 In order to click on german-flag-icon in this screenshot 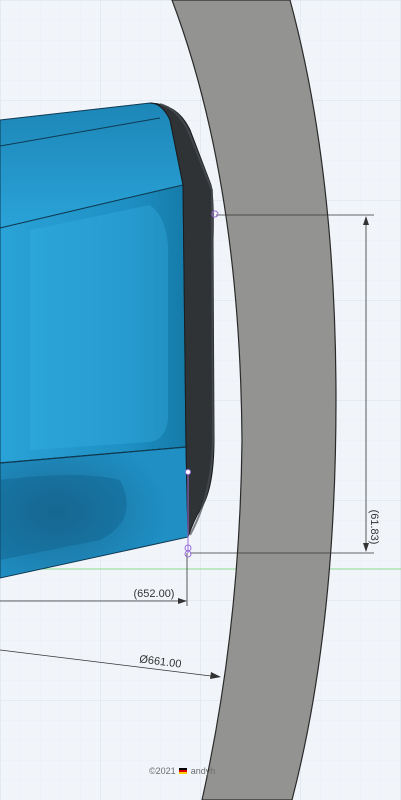, I will do `click(183, 771)`.